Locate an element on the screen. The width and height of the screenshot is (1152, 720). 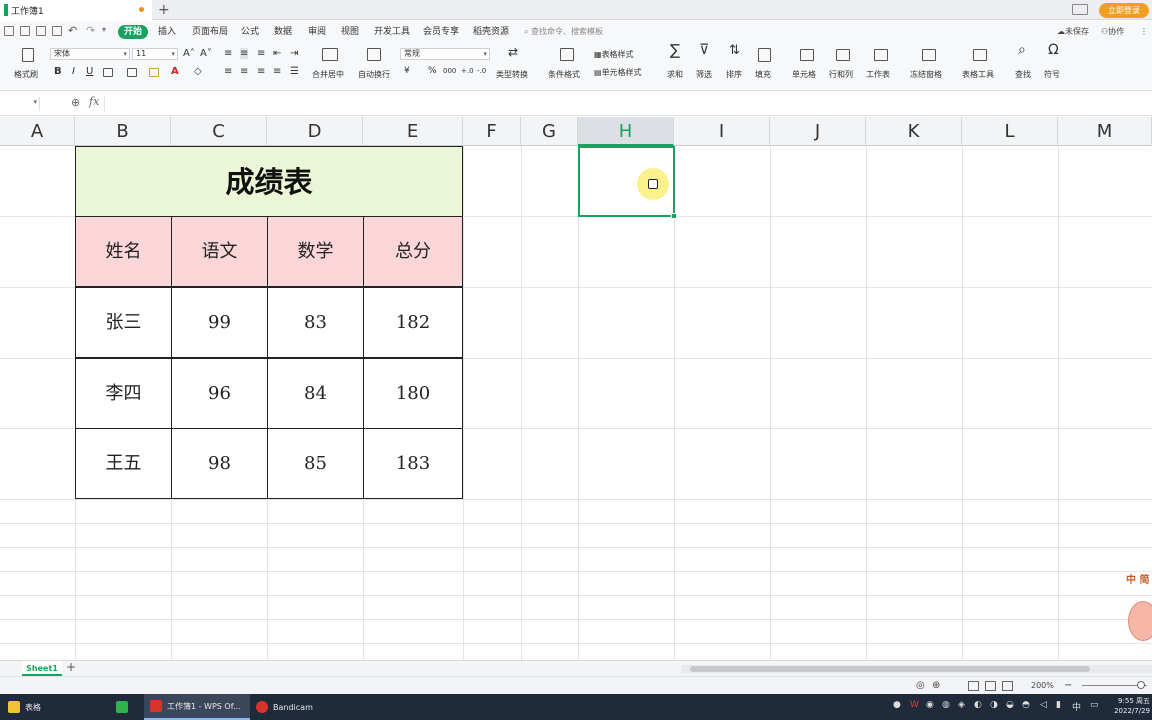
menu-formulas: 公式 is located at coordinates (250, 32).